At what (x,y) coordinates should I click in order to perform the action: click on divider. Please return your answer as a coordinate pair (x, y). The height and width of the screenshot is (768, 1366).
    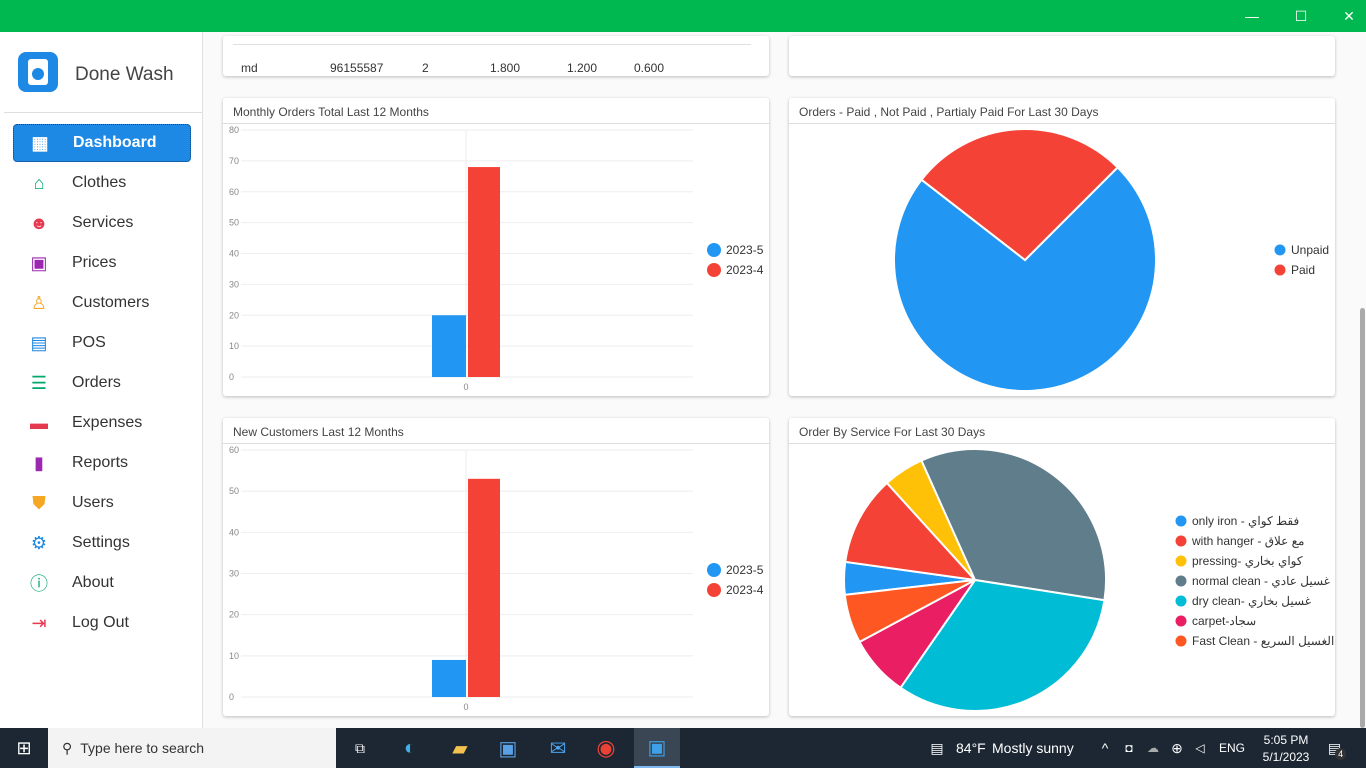
    Looking at the image, I should click on (103, 112).